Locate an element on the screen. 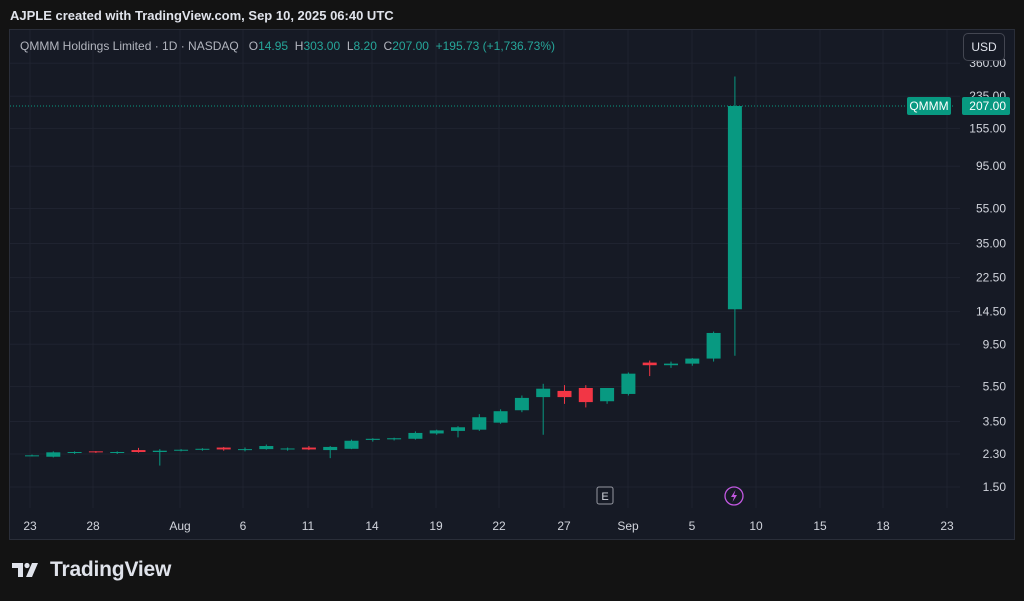 The width and height of the screenshot is (1024, 601). x-tick-label: 22 is located at coordinates (499, 526).